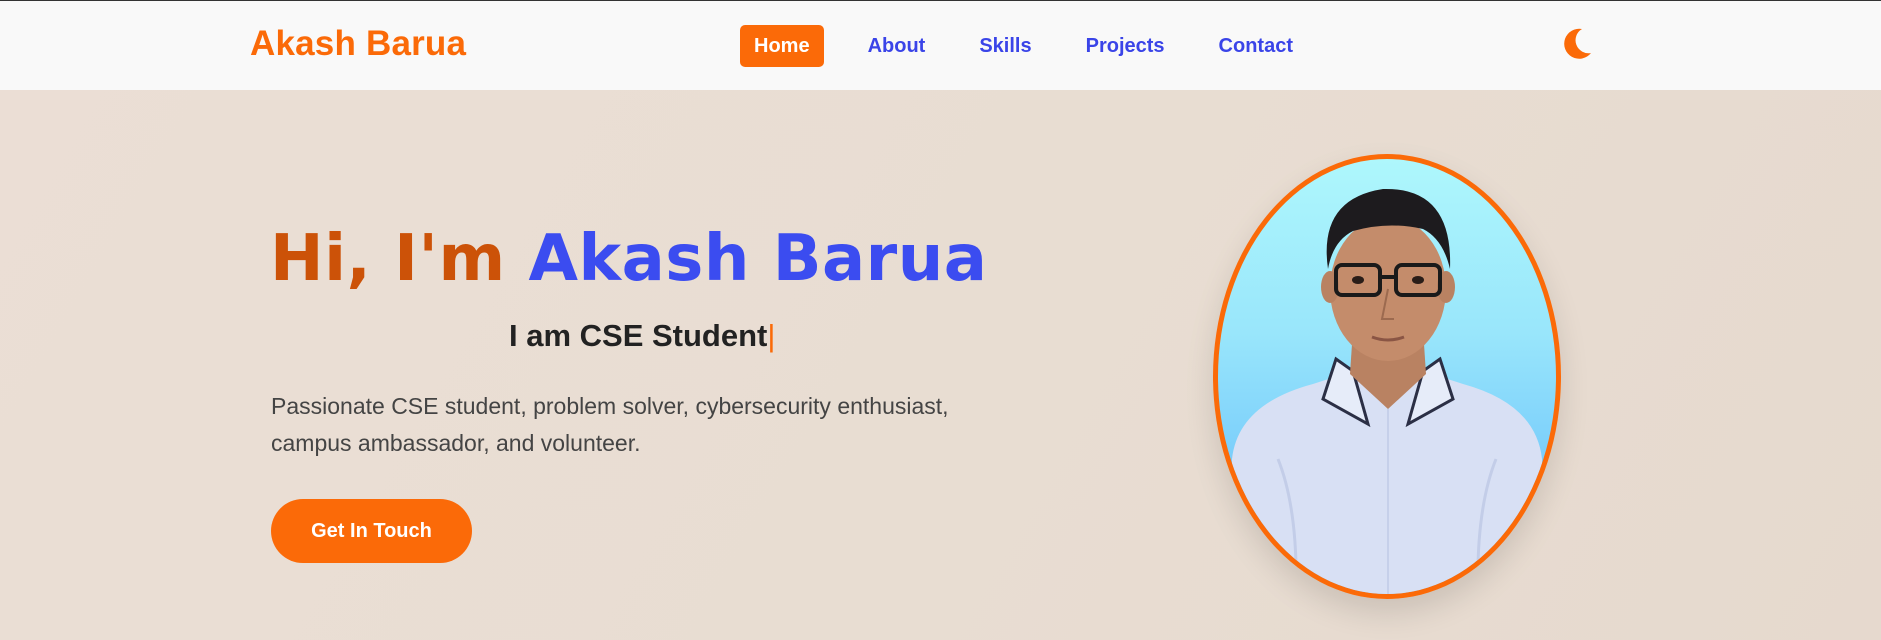 This screenshot has width=1881, height=640. Describe the element at coordinates (456, 443) in the screenshot. I see `intro-line-2: campus ambassador, and volunteer.` at that location.